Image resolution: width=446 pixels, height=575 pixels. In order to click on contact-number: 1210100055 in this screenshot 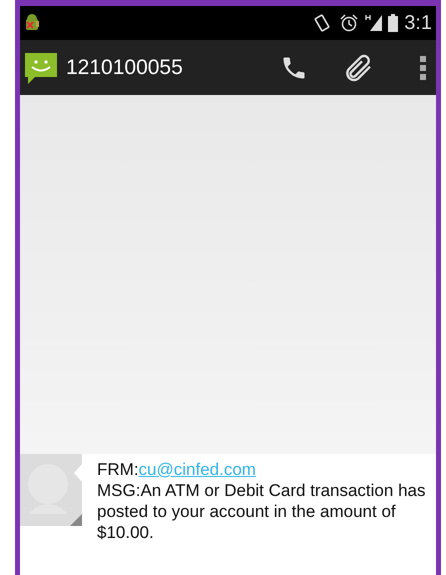, I will do `click(124, 67)`.